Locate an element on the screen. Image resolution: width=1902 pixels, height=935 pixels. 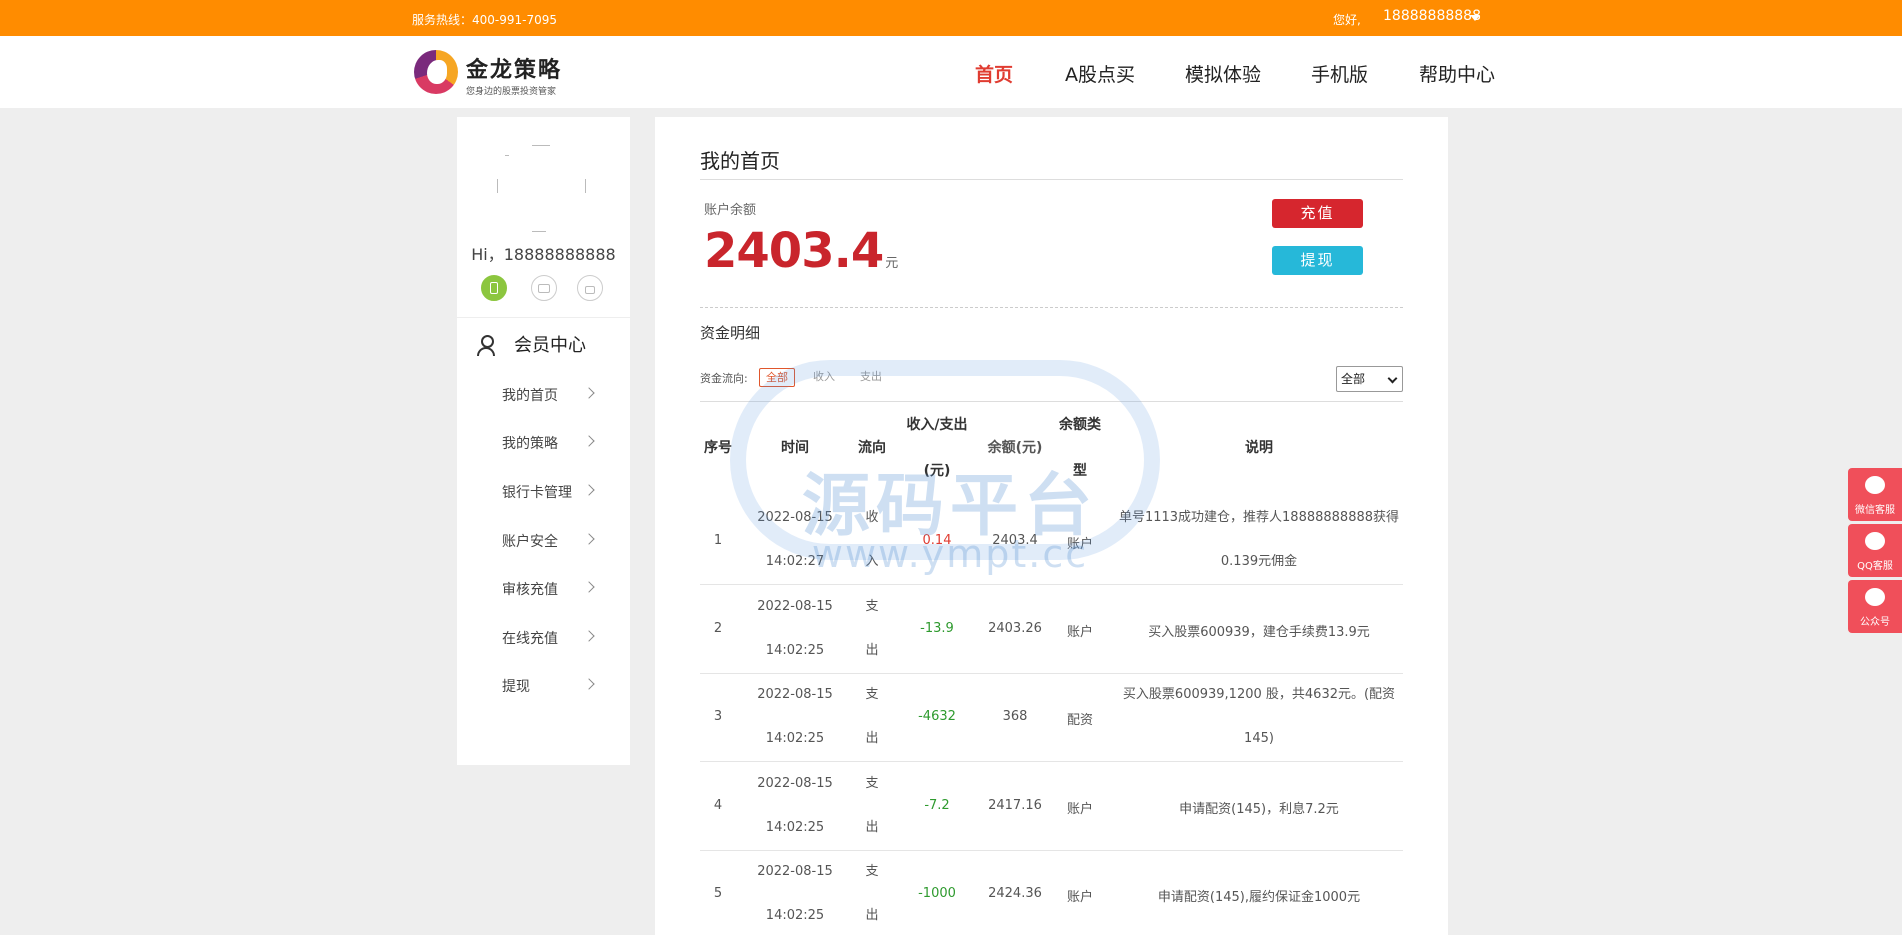
cell-flow-line2: 入 is located at coordinates (872, 561).